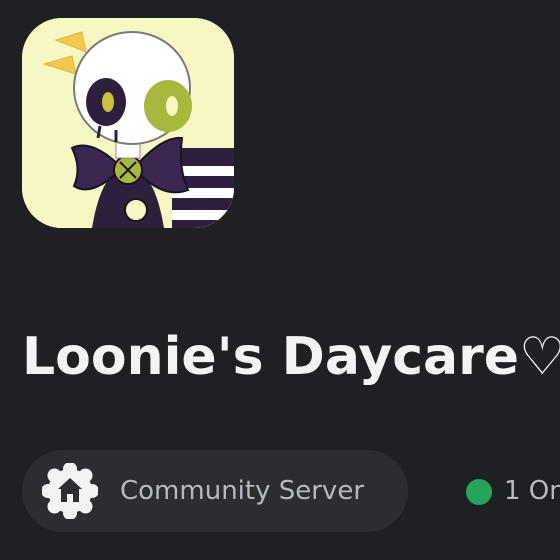 This screenshot has width=560, height=560. Describe the element at coordinates (479, 492) in the screenshot. I see `online-status-dot` at that location.